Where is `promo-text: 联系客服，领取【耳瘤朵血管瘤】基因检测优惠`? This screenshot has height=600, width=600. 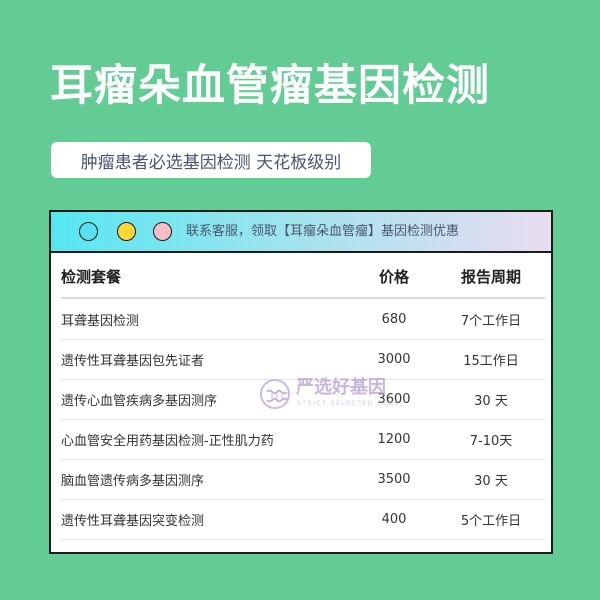
promo-text: 联系客服，领取【耳瘤朵血管瘤】基因检测优惠 is located at coordinates (322, 231).